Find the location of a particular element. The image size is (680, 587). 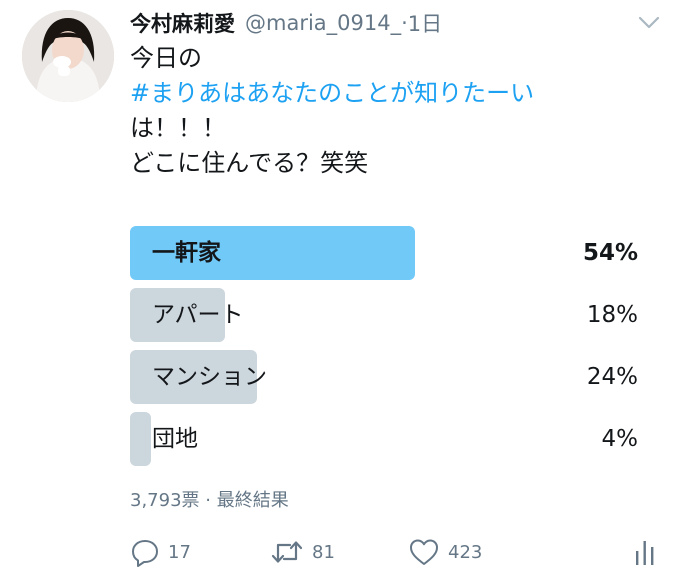

avatar is located at coordinates (68, 56).